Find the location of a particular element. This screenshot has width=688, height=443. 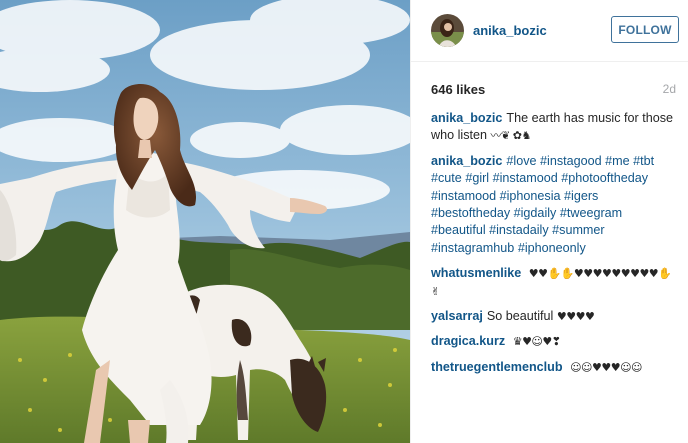

hashtag-link: #cute is located at coordinates (446, 178).